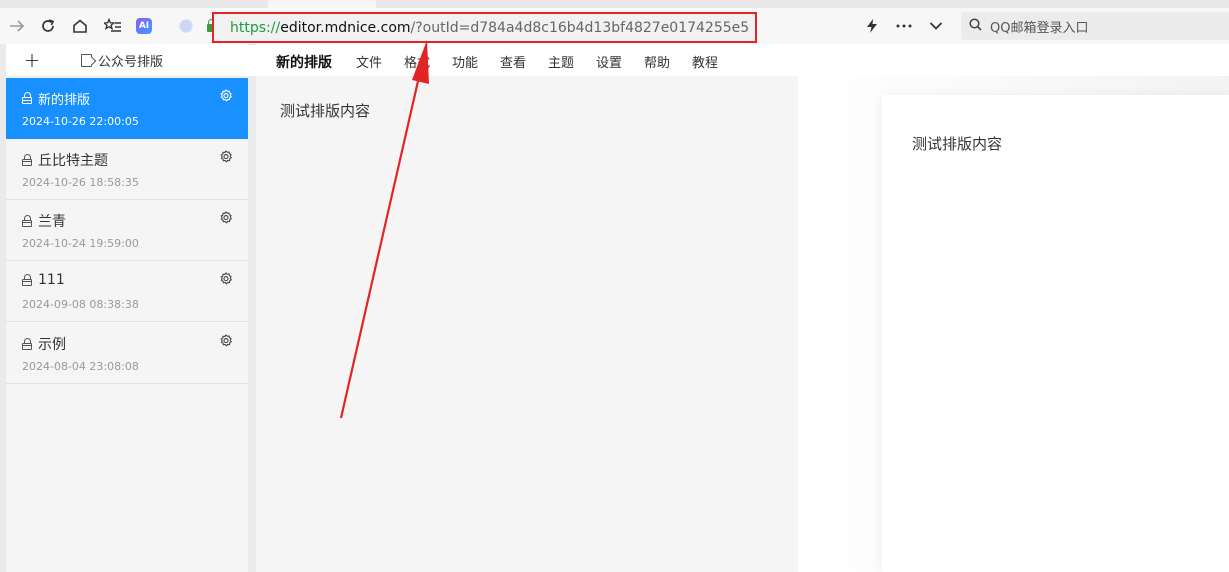 This screenshot has width=1229, height=572. Describe the element at coordinates (127, 169) in the screenshot. I see `document-item: 丘比特主题 2024-10-26 18:58:35` at that location.